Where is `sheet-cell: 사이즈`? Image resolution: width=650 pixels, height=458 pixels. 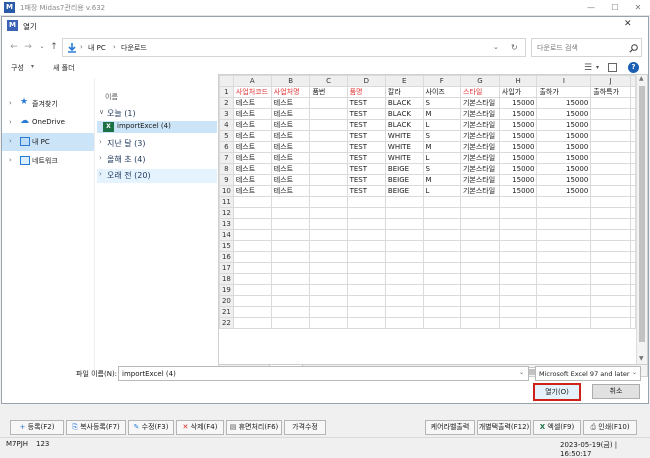 sheet-cell: 사이즈 is located at coordinates (441, 92).